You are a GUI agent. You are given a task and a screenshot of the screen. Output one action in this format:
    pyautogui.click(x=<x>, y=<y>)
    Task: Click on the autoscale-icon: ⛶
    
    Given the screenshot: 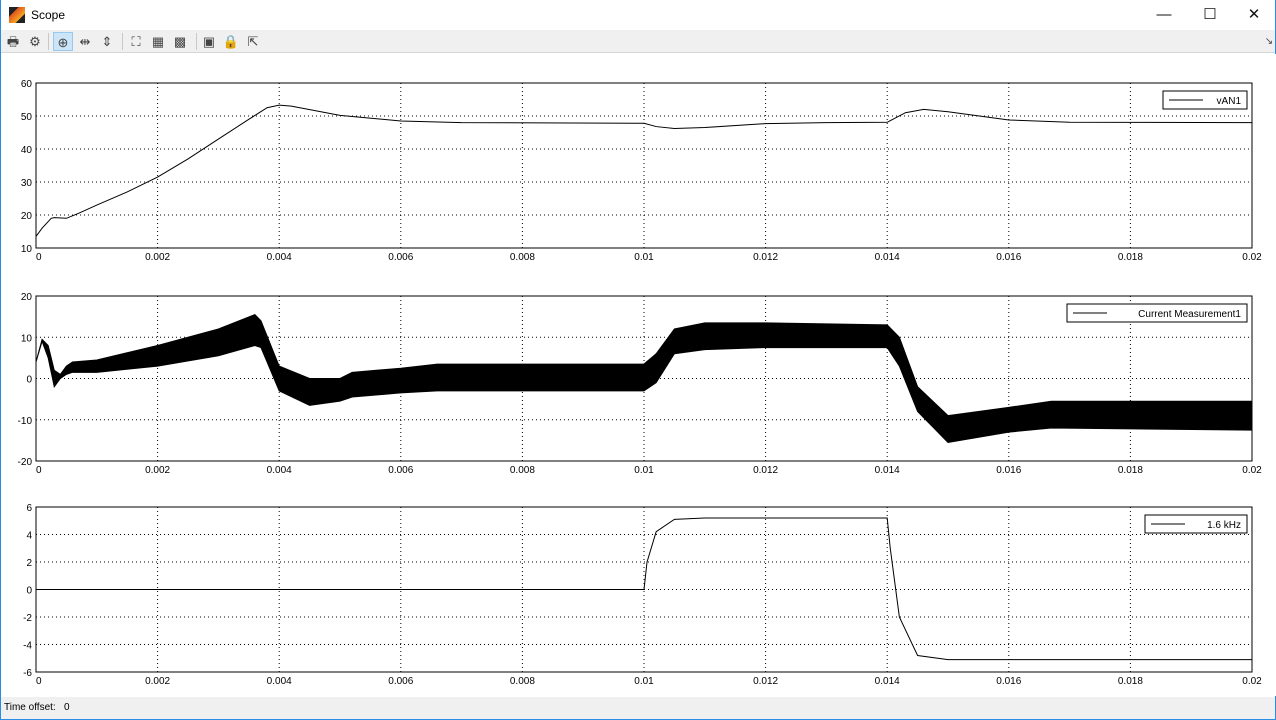 What is the action you would take?
    pyautogui.click(x=136, y=41)
    